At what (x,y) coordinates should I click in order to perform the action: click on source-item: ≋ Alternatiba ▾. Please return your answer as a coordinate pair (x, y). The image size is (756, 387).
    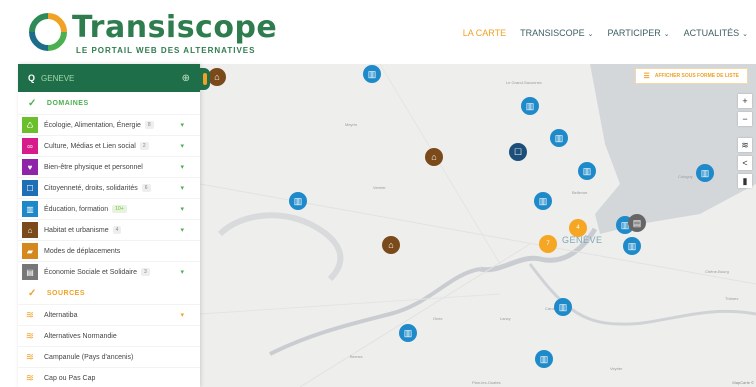
    Looking at the image, I should click on (109, 314).